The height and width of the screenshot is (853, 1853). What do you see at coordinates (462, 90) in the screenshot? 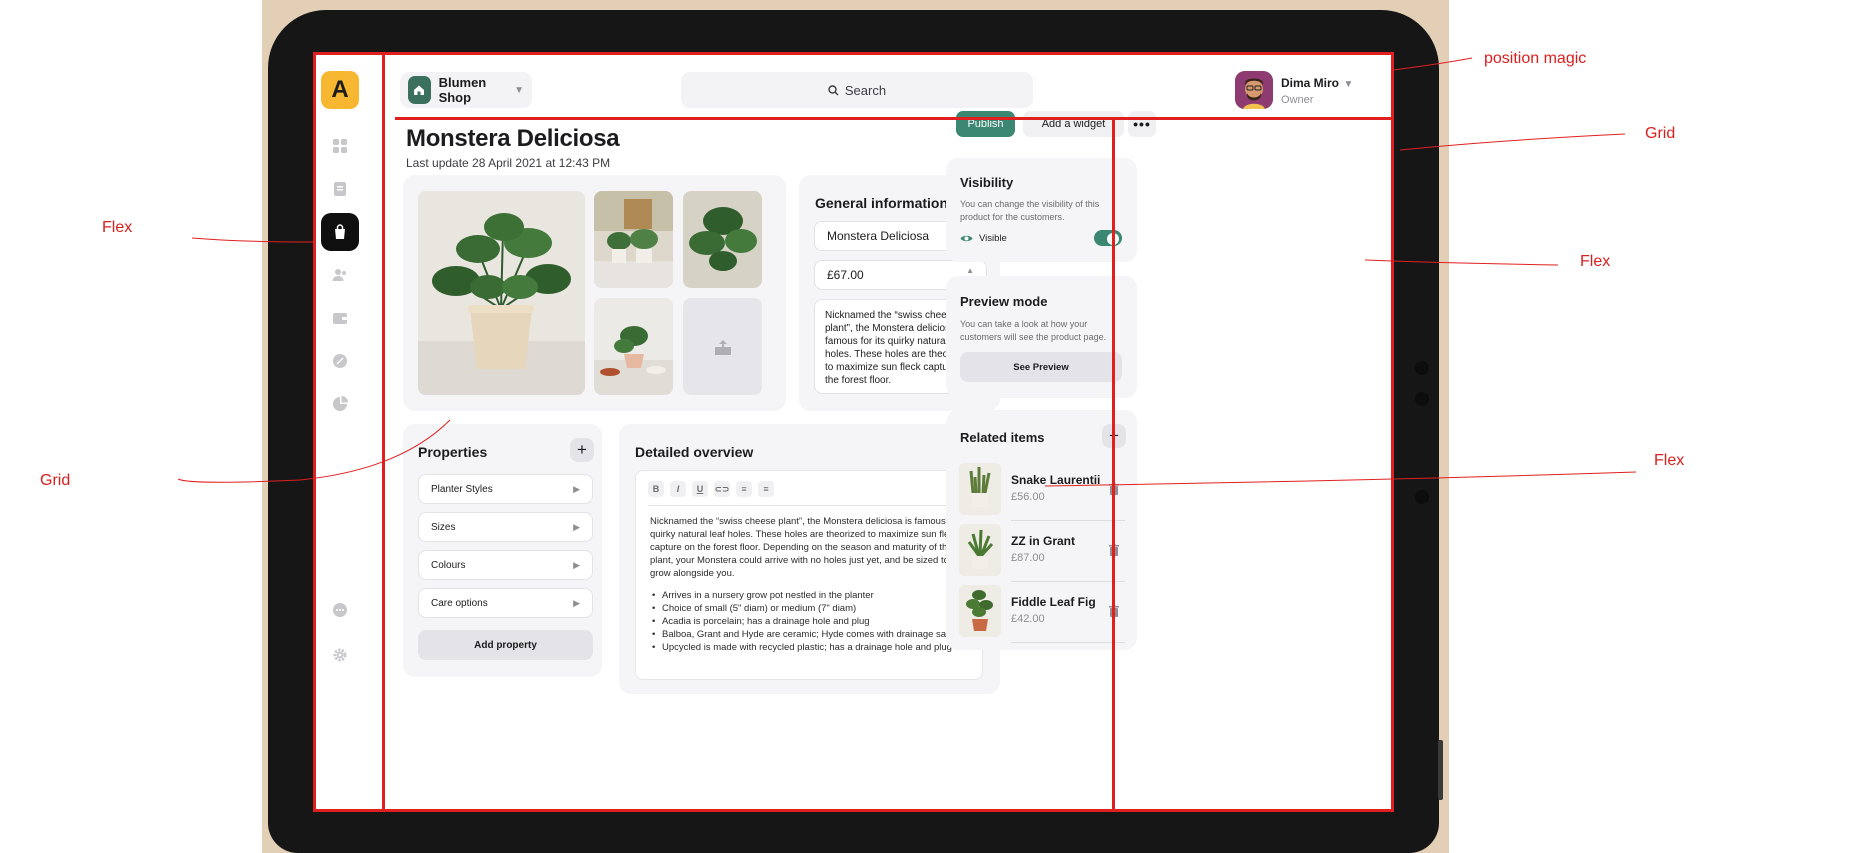
I see `shop-name: Blumen Shop` at bounding box center [462, 90].